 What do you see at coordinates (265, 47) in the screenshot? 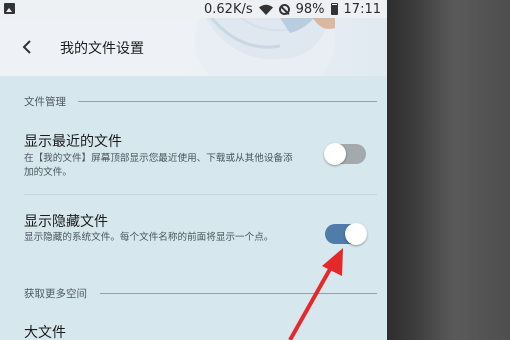
I see `header-decoration-image` at bounding box center [265, 47].